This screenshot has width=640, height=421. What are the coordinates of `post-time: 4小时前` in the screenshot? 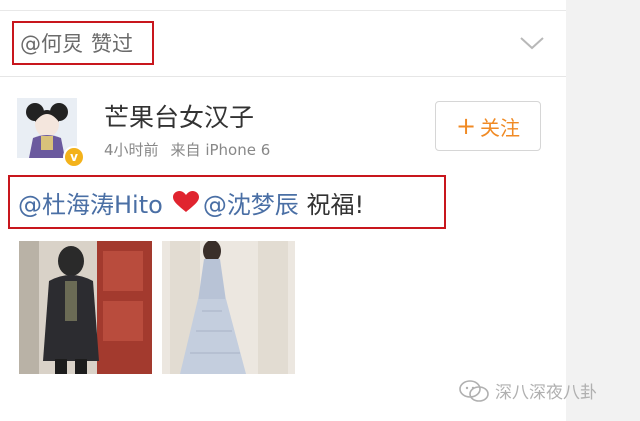 It's located at (131, 150).